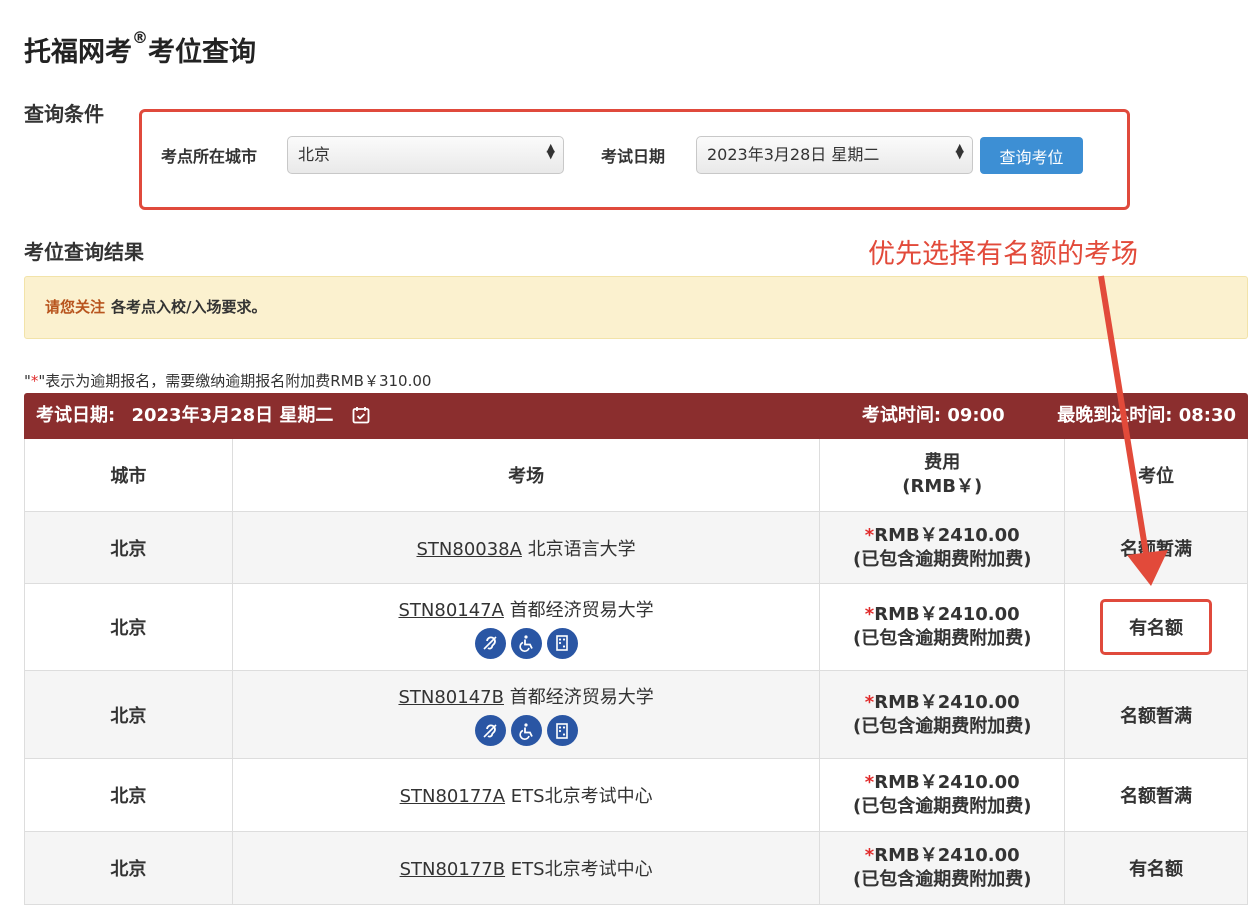 The width and height of the screenshot is (1256, 905). What do you see at coordinates (209, 156) in the screenshot?
I see `city-label: 考点所在城市` at bounding box center [209, 156].